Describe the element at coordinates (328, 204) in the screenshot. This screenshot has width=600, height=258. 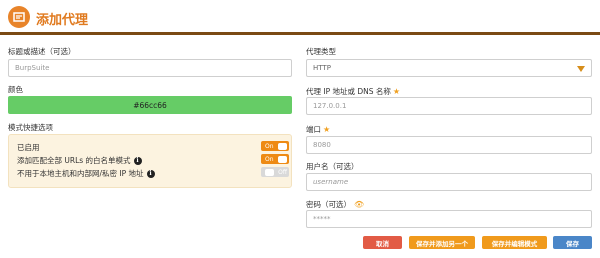
I see `password-label-text: 密码（可选）` at that location.